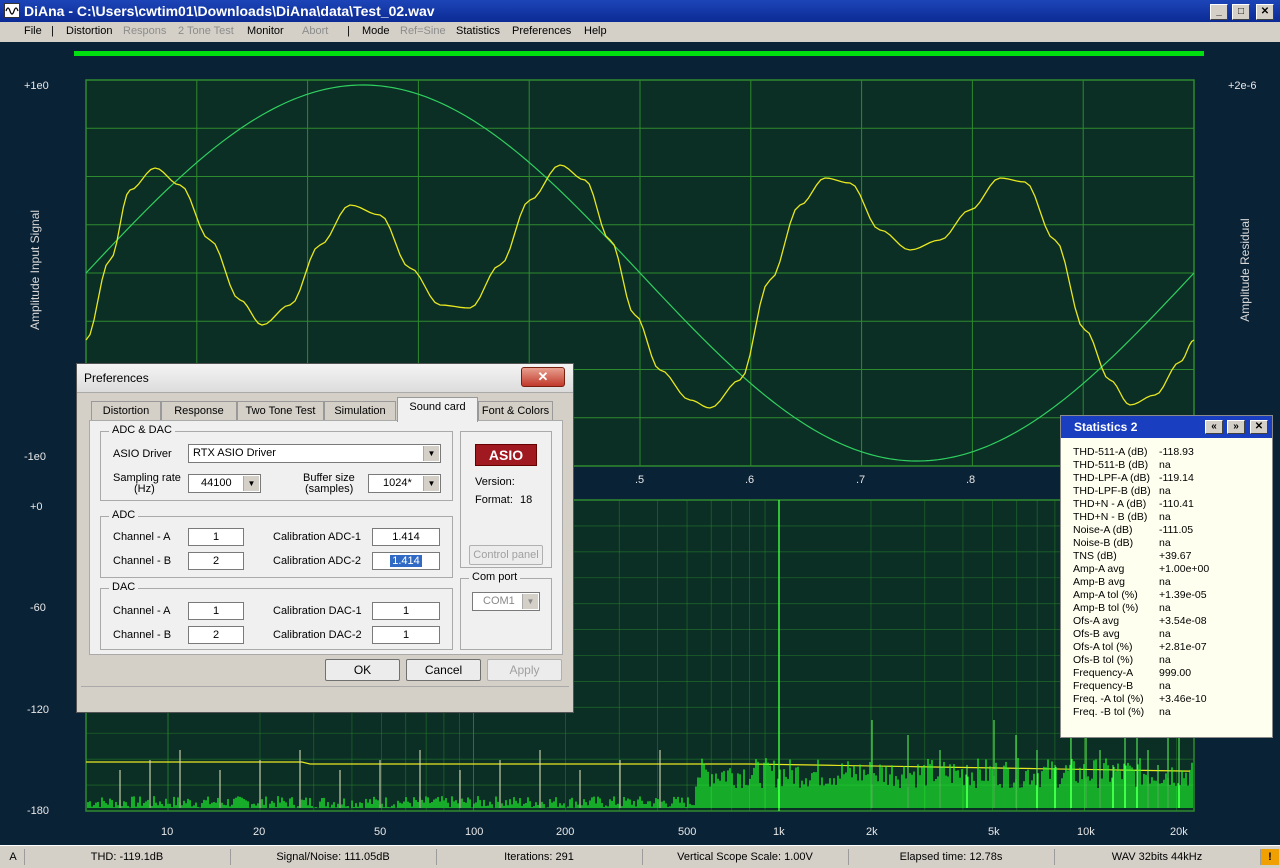 This screenshot has width=1280, height=868. I want to click on statistics-value: 999.00, so click(1175, 673).